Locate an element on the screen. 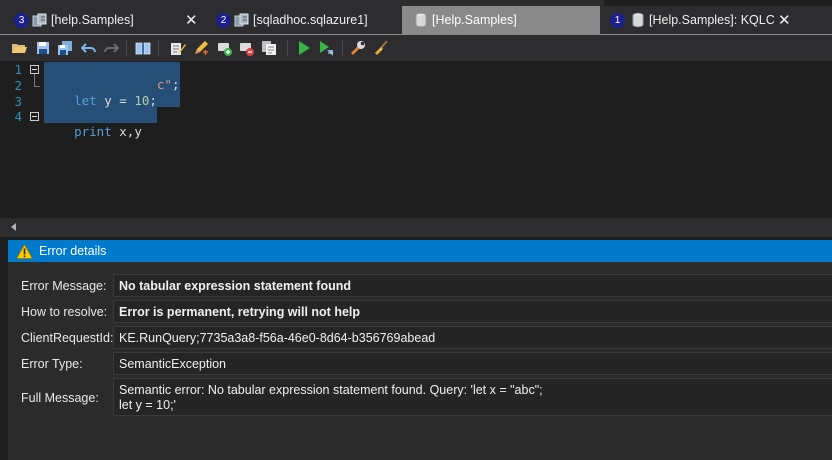  tab-help-samples-kqlc: 1 [Help.Samples]: KQLC ✕ is located at coordinates (721, 20).